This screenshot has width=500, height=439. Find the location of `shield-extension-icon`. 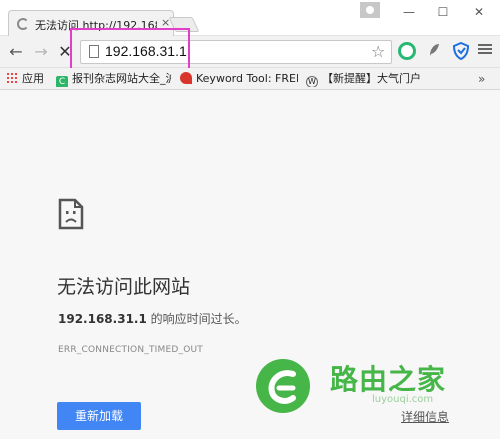

shield-extension-icon is located at coordinates (461, 51).